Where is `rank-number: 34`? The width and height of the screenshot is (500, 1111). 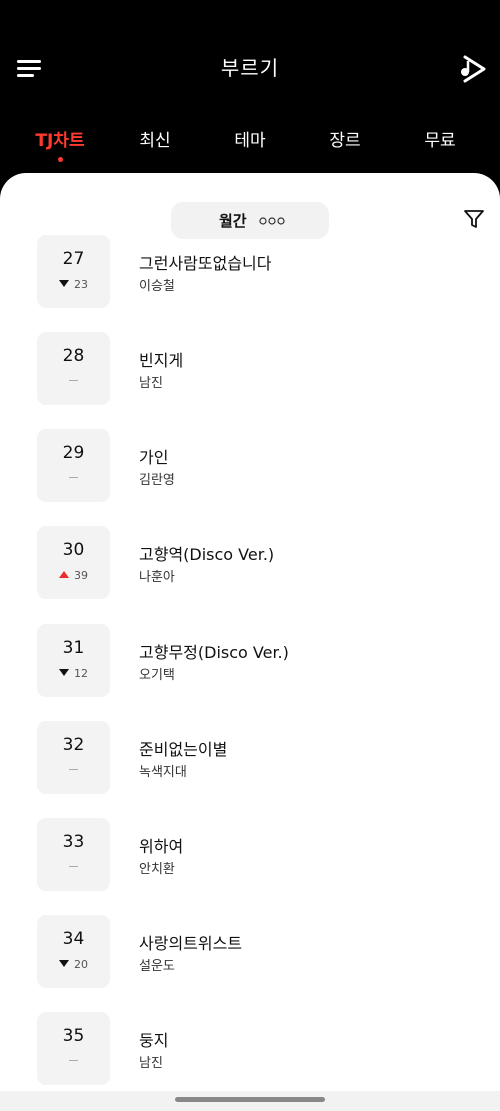 rank-number: 34 is located at coordinates (73, 939).